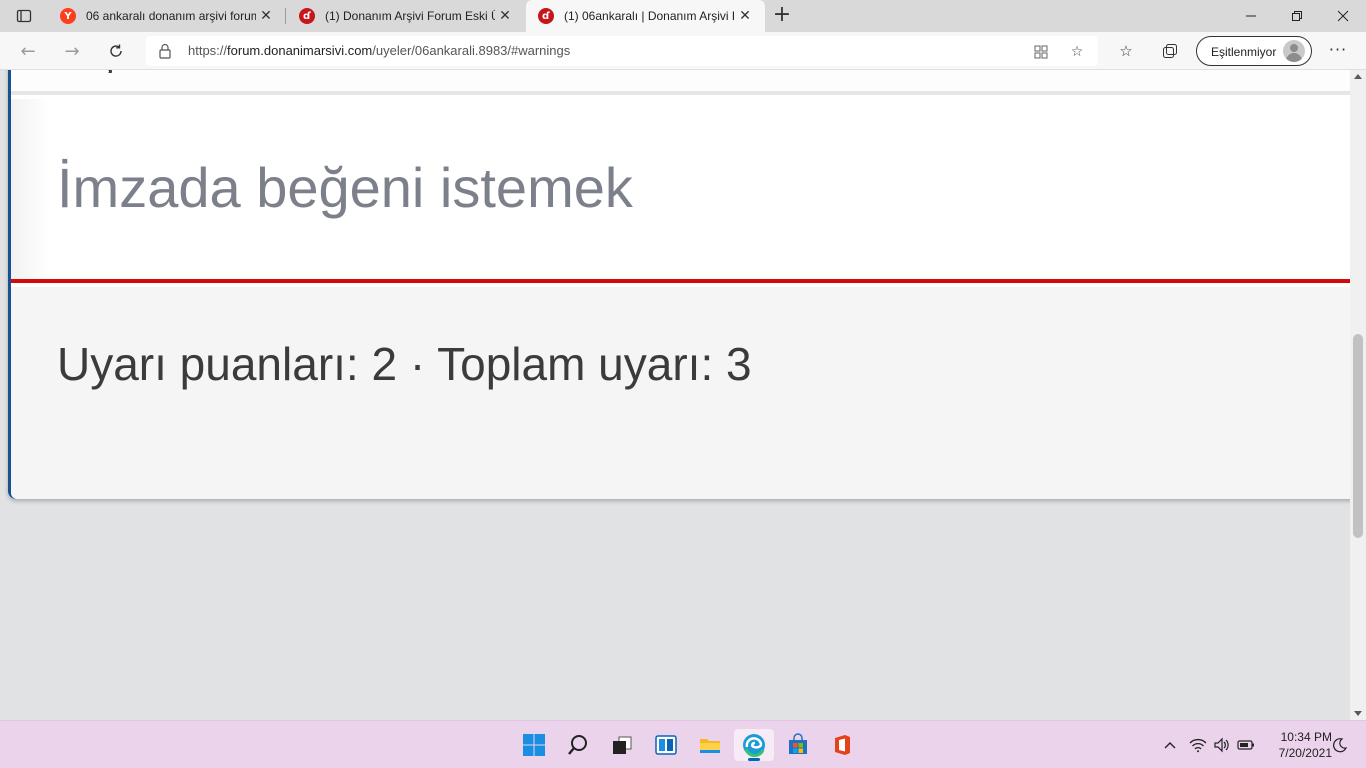 The width and height of the screenshot is (1366, 768). What do you see at coordinates (1244, 52) in the screenshot?
I see `profile-label: Eşitlenmiyor` at bounding box center [1244, 52].